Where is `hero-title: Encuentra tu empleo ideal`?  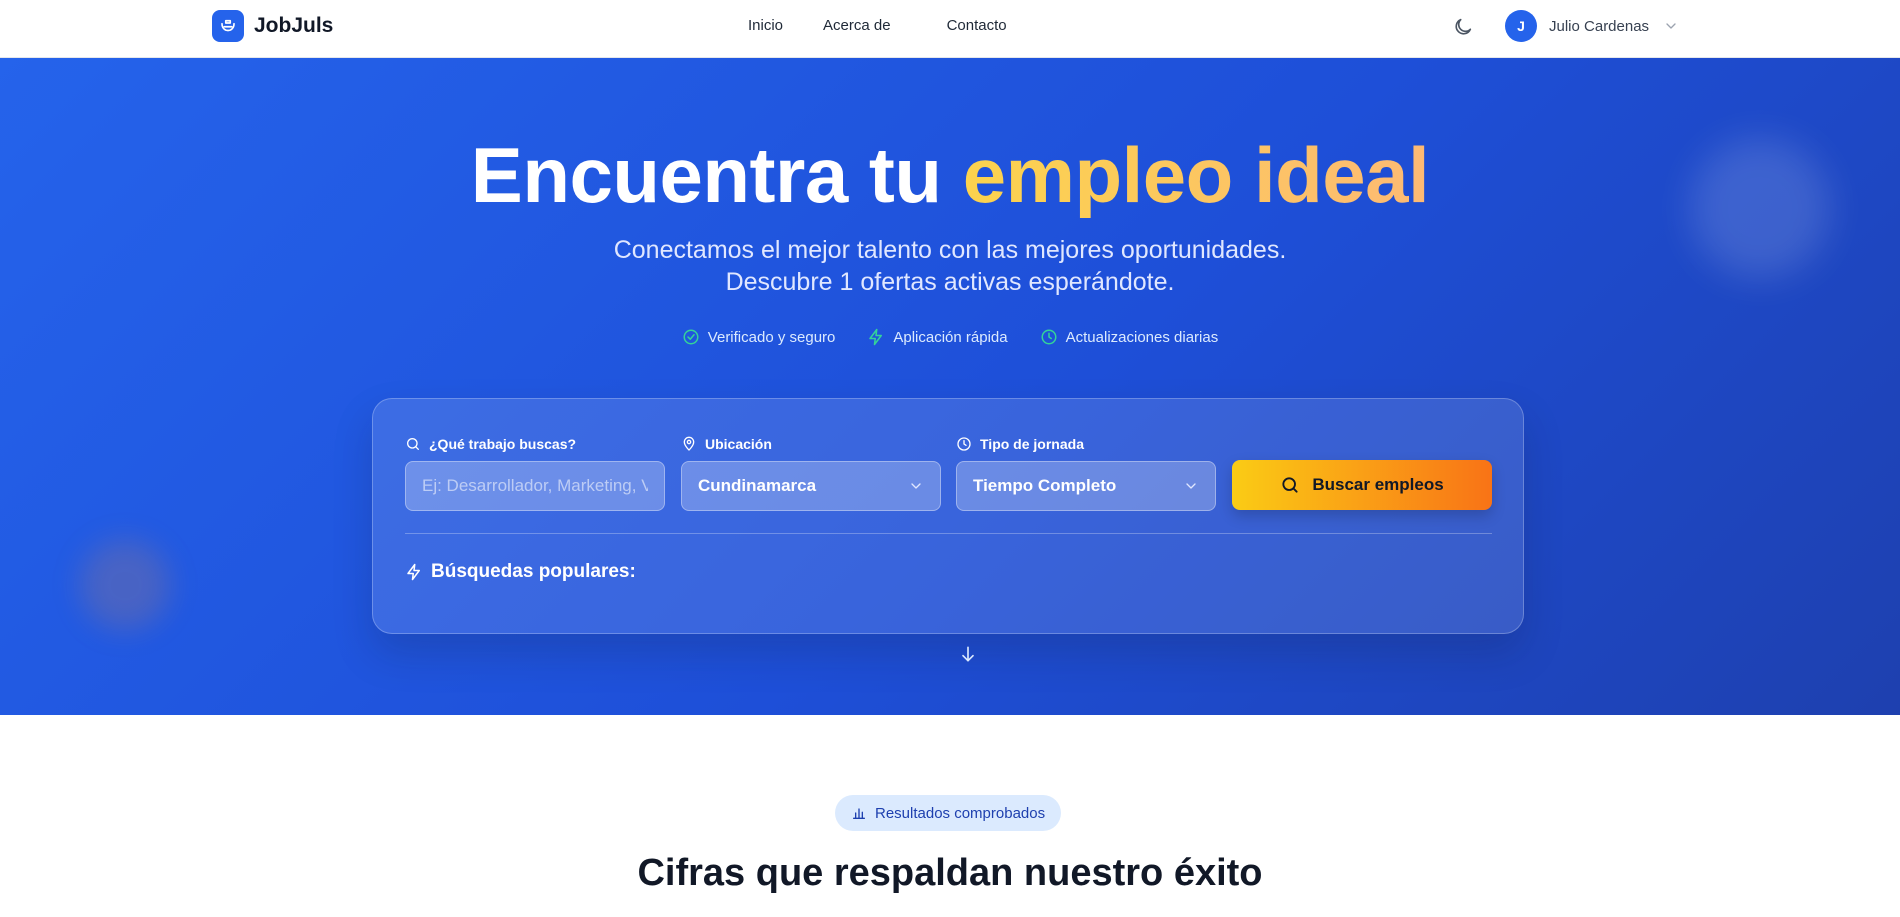 hero-title: Encuentra tu empleo ideal is located at coordinates (950, 175).